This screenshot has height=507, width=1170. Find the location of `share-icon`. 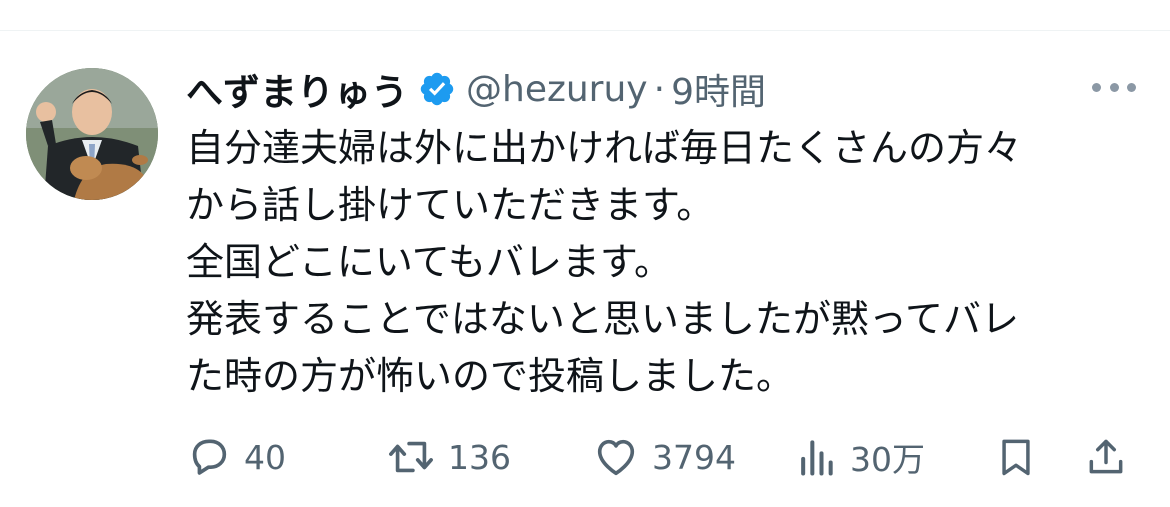

share-icon is located at coordinates (1106, 457).